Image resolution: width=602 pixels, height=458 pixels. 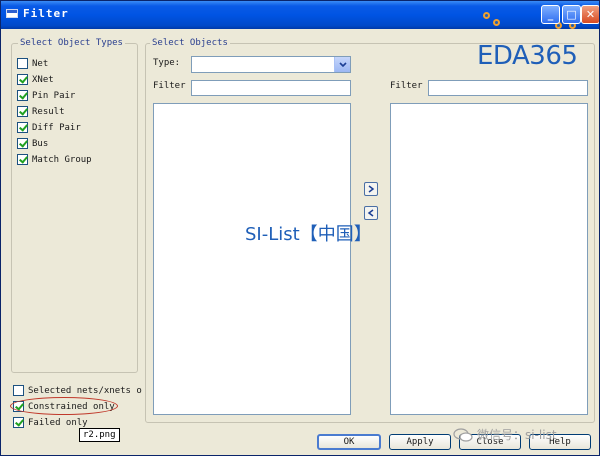 I want to click on checkbox-label: Diff Pair, so click(x=56, y=127).